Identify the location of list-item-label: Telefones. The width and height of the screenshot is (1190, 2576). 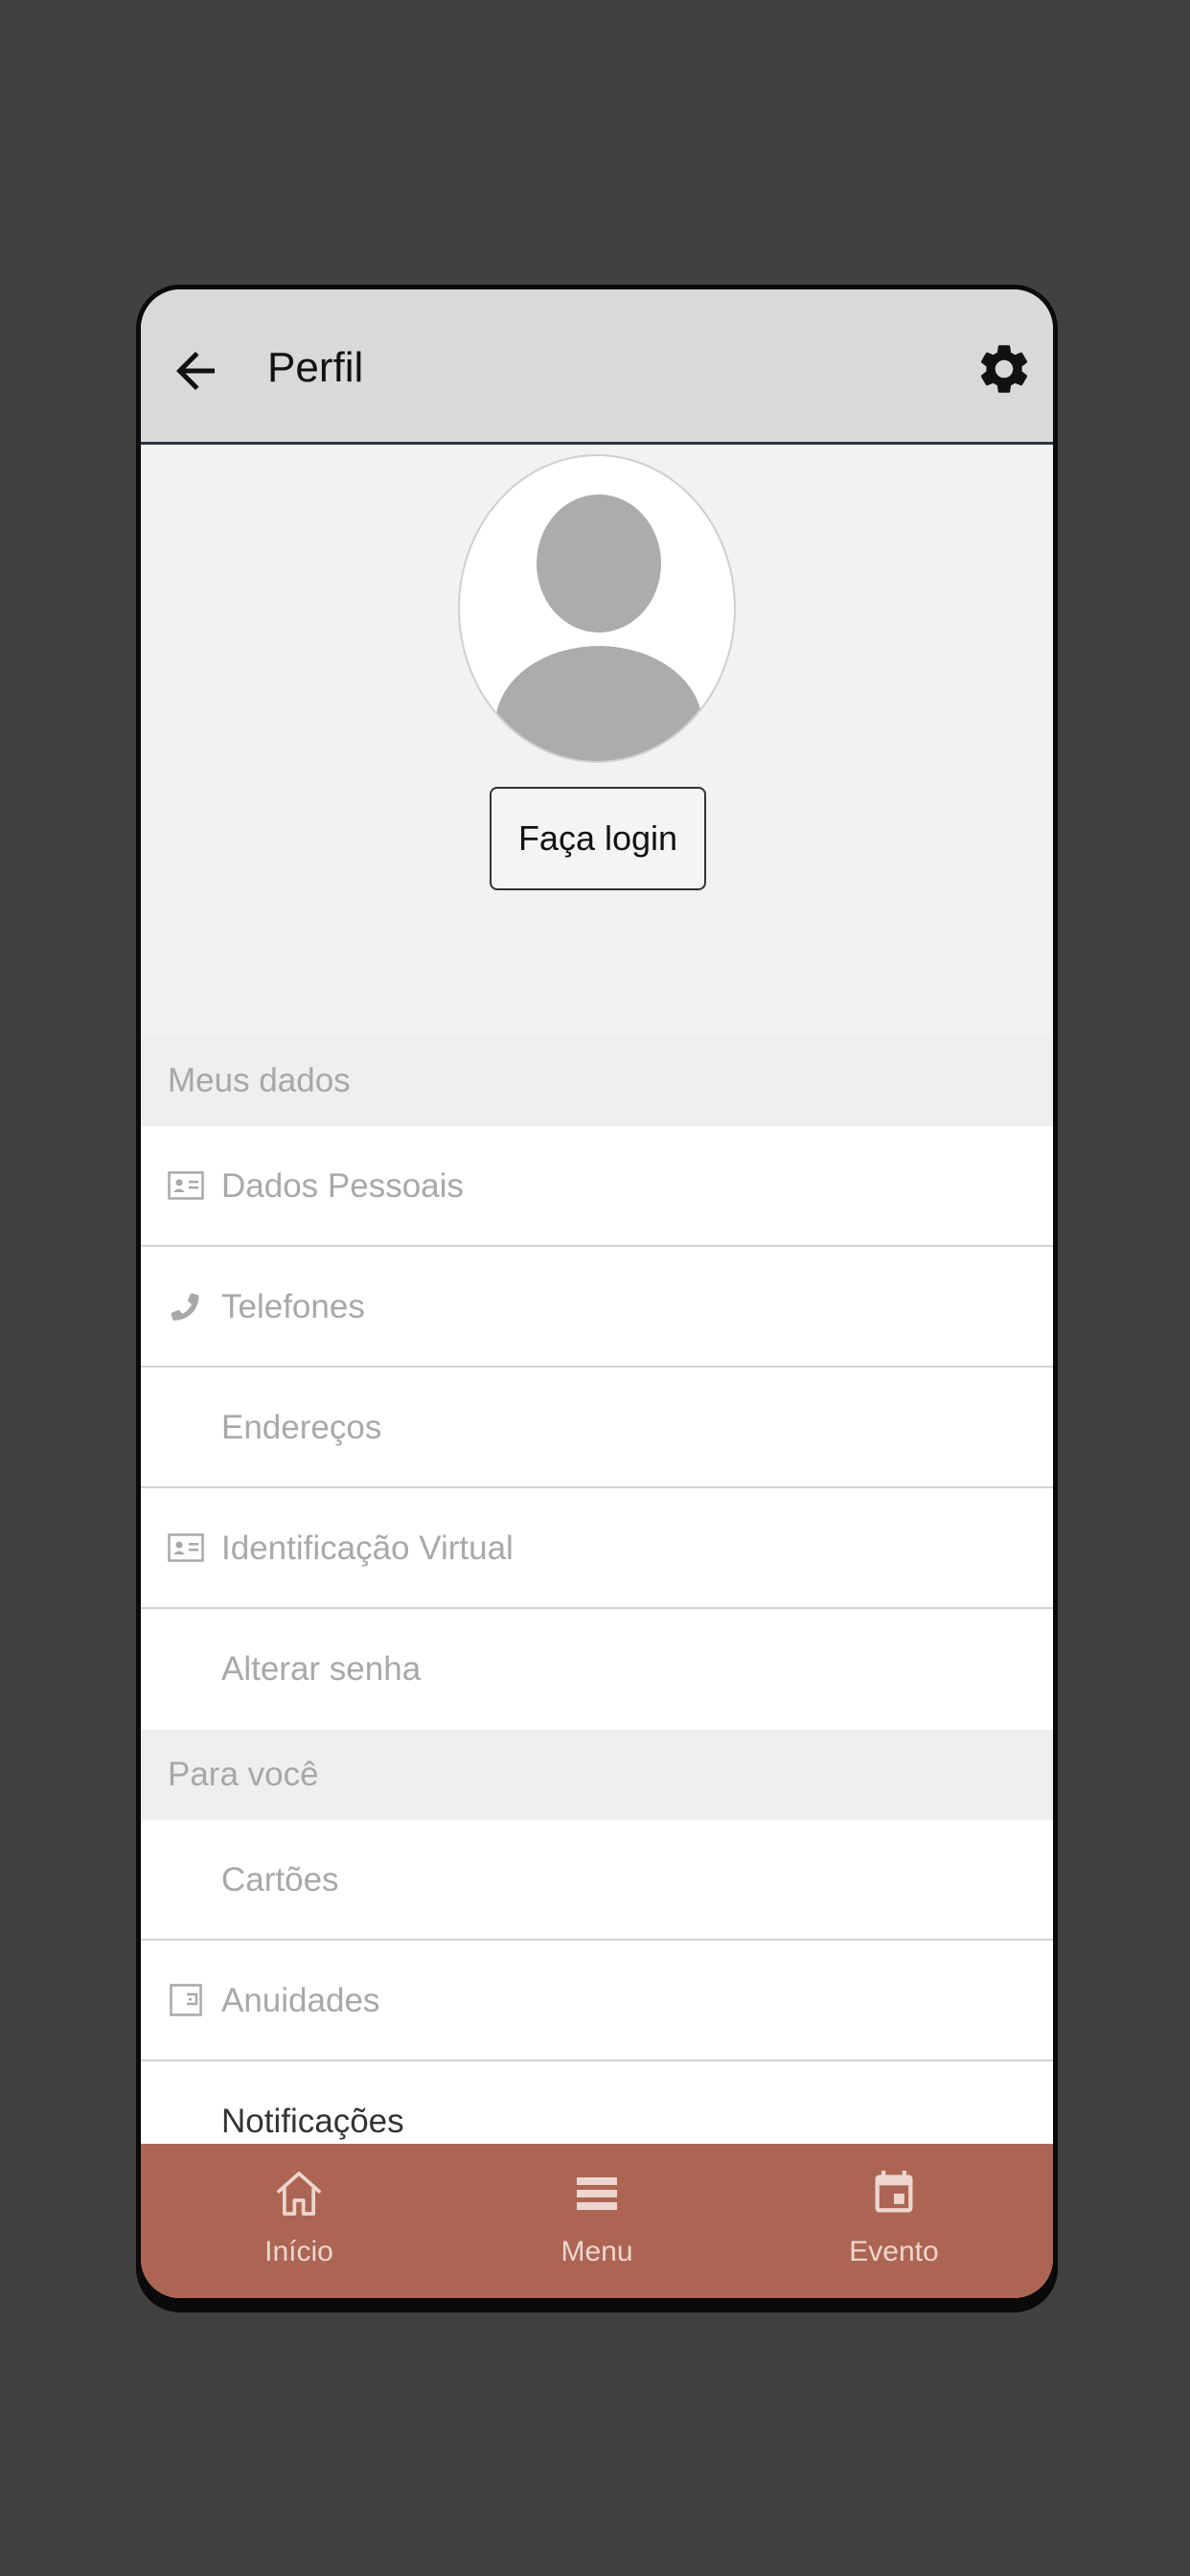
(293, 1306).